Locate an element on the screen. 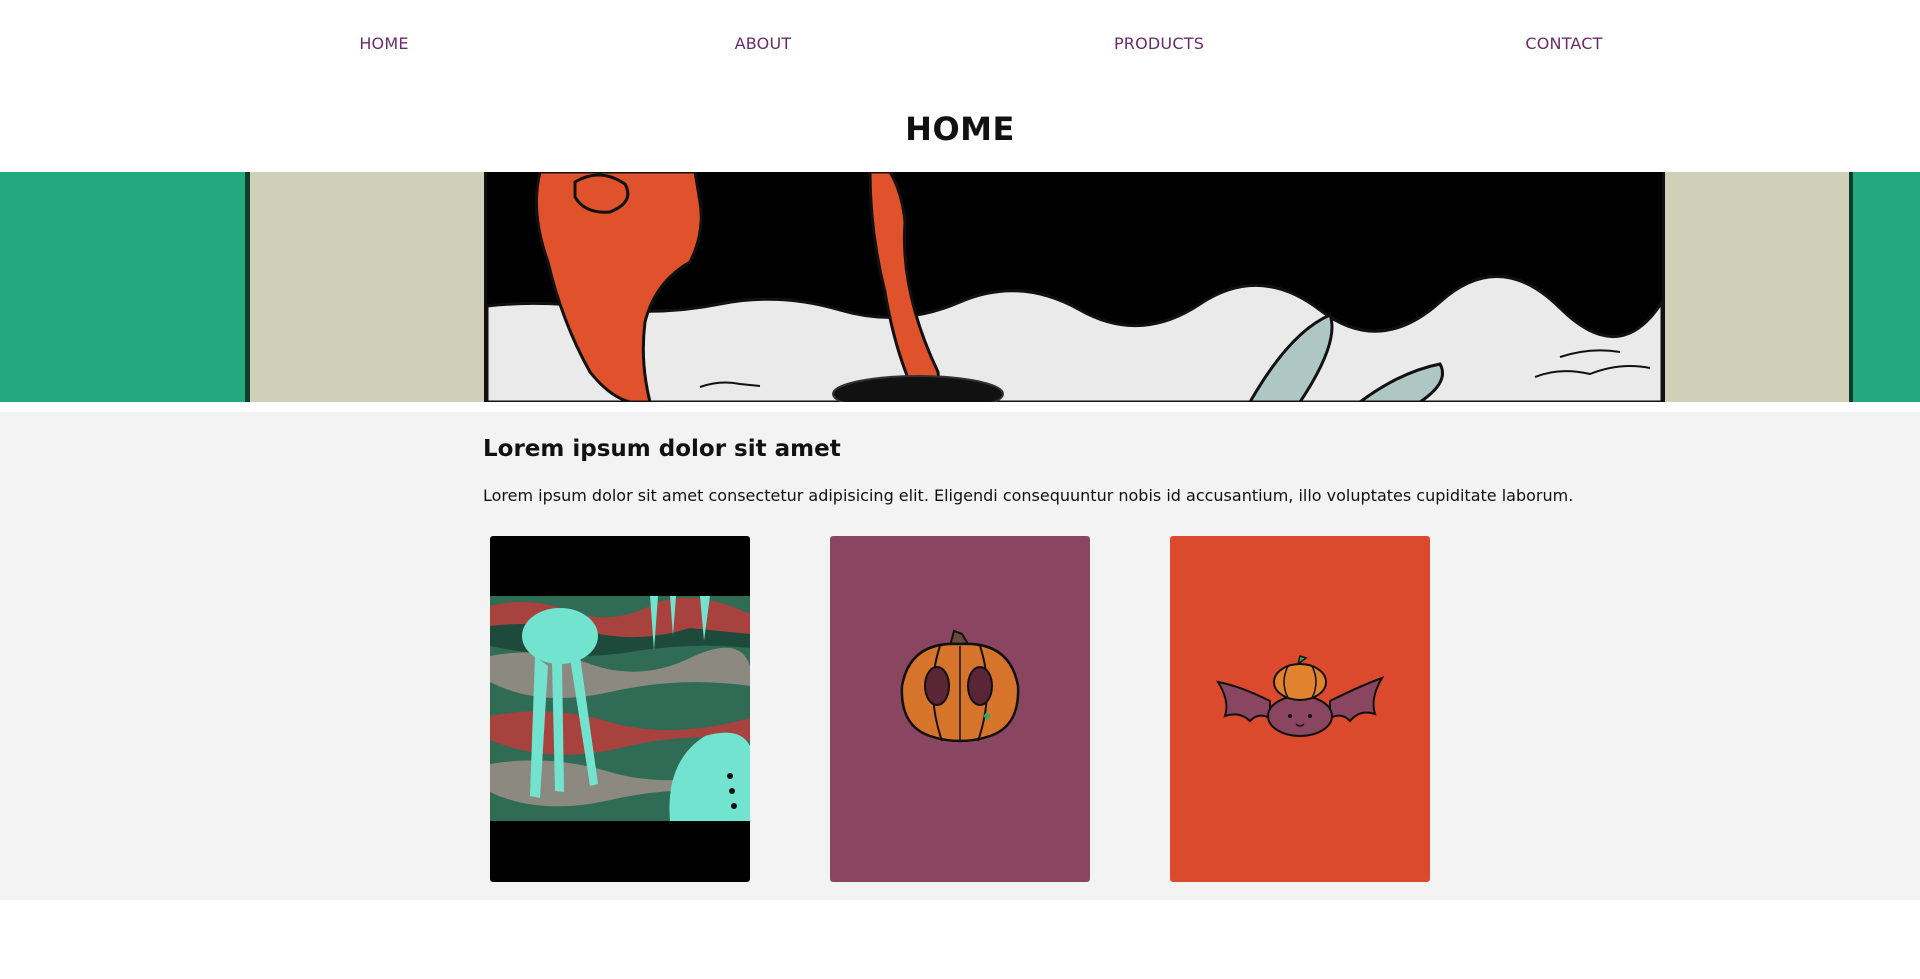 The width and height of the screenshot is (1920, 979). nav-link-contact: CONTACT is located at coordinates (1563, 43).